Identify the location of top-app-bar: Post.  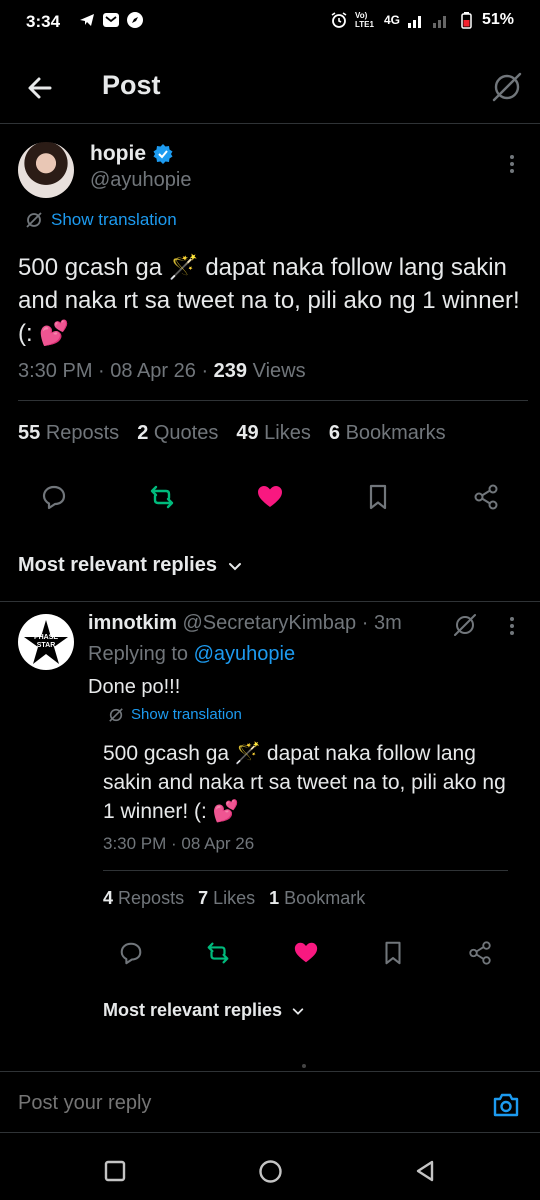
(270, 90).